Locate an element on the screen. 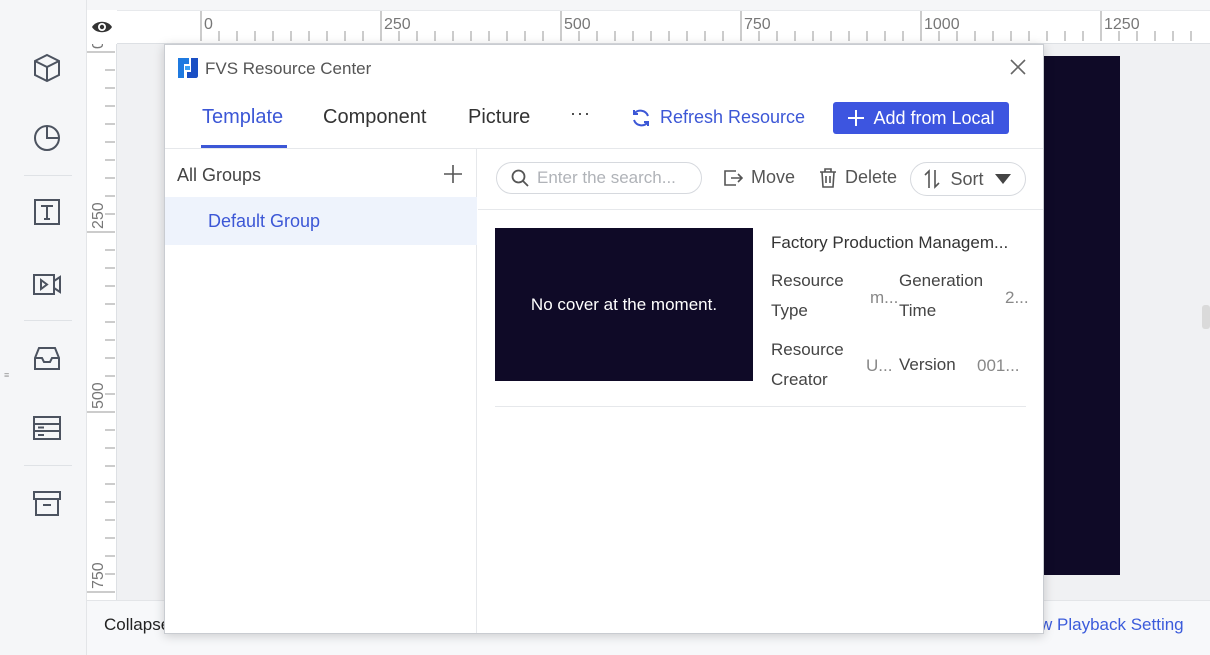  visibility-toggle is located at coordinates (102, 27).